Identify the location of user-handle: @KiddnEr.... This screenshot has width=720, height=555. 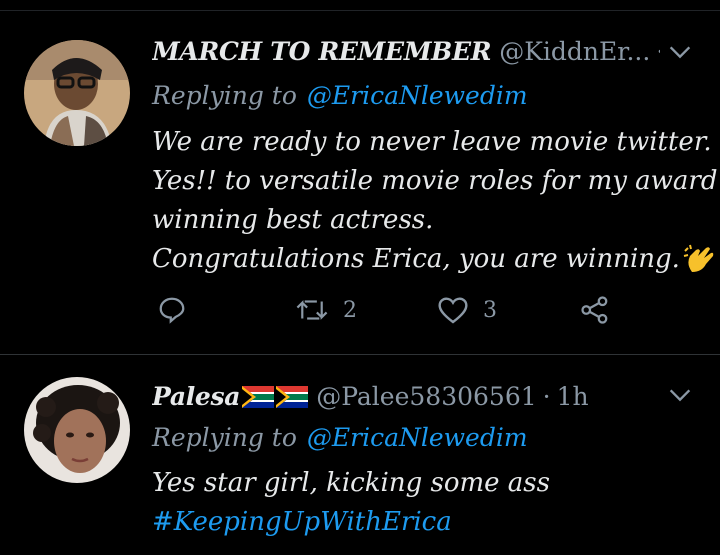
(574, 52).